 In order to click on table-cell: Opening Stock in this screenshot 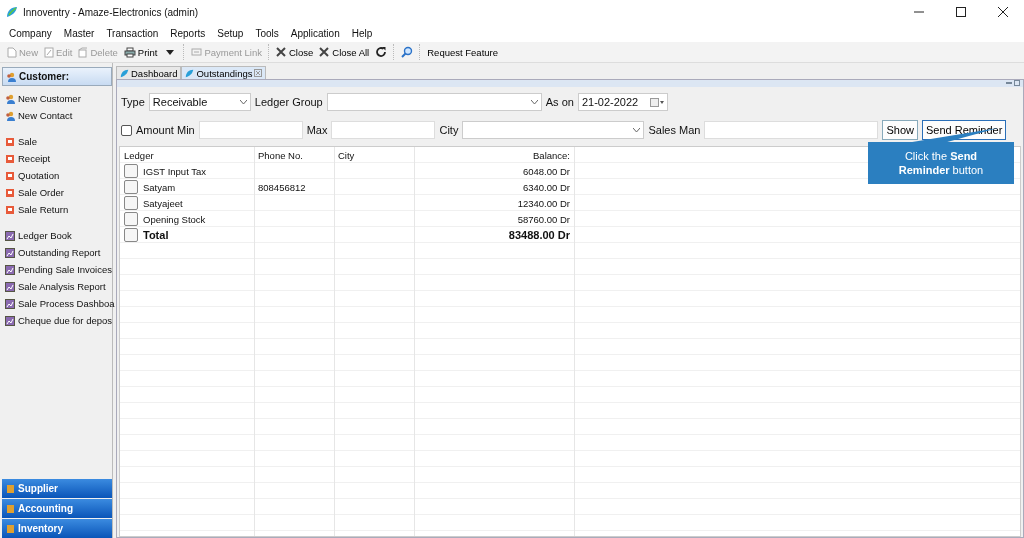, I will do `click(174, 219)`.